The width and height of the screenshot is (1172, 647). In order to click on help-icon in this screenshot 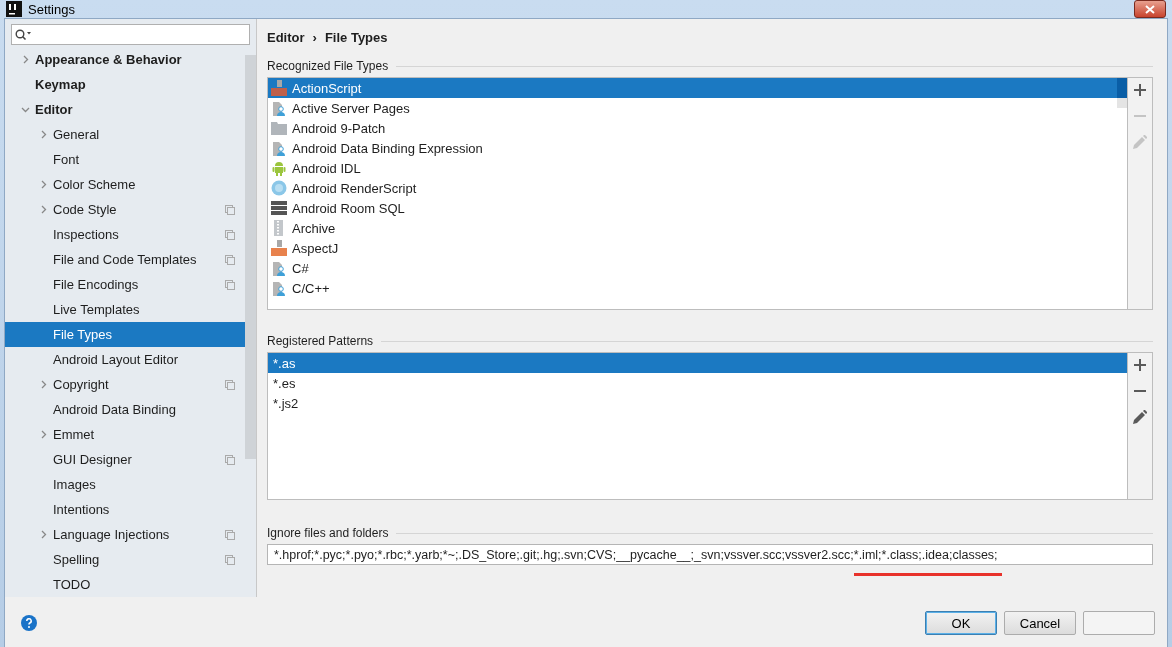, I will do `click(29, 623)`.